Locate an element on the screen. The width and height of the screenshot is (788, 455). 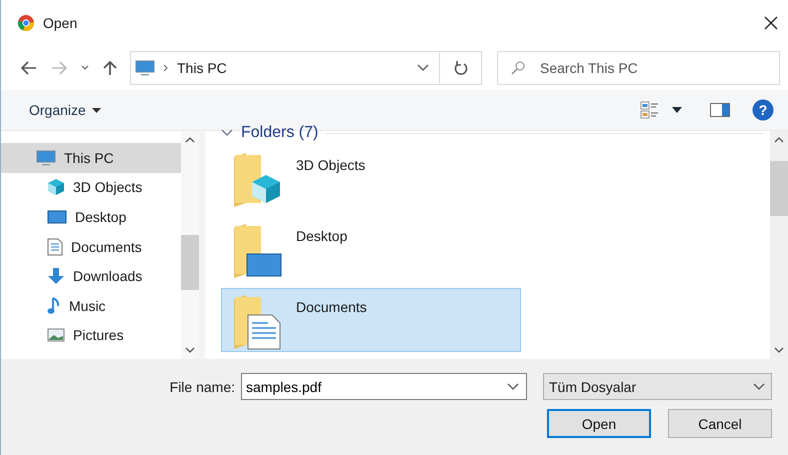
down-arrow-icon is located at coordinates (56, 276).